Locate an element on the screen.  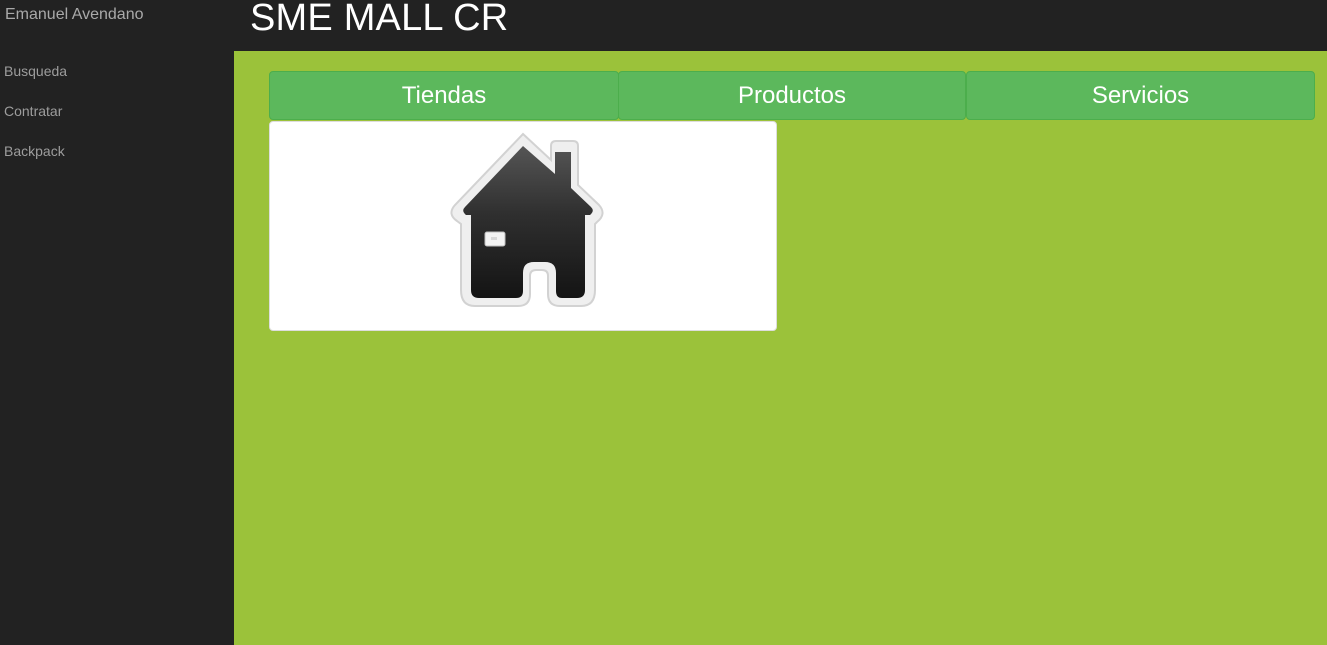
home-icon is located at coordinates (527, 219).